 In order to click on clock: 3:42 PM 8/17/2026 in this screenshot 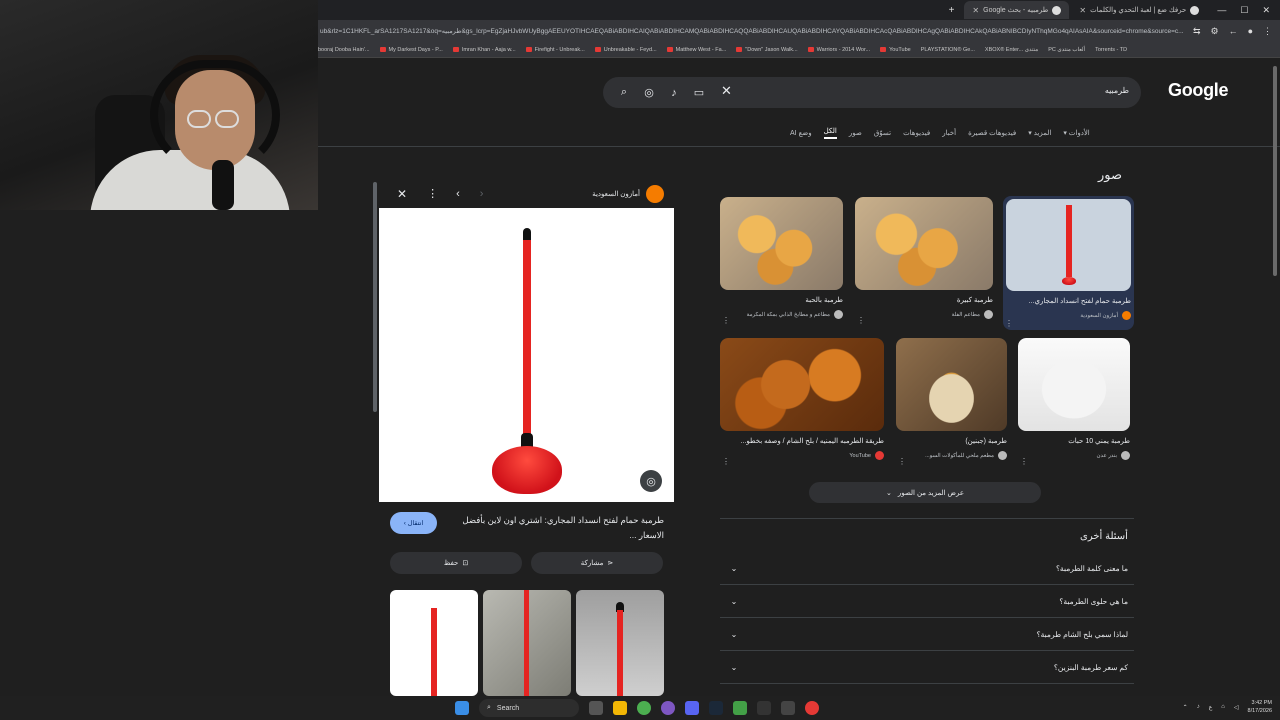, I will do `click(1260, 707)`.